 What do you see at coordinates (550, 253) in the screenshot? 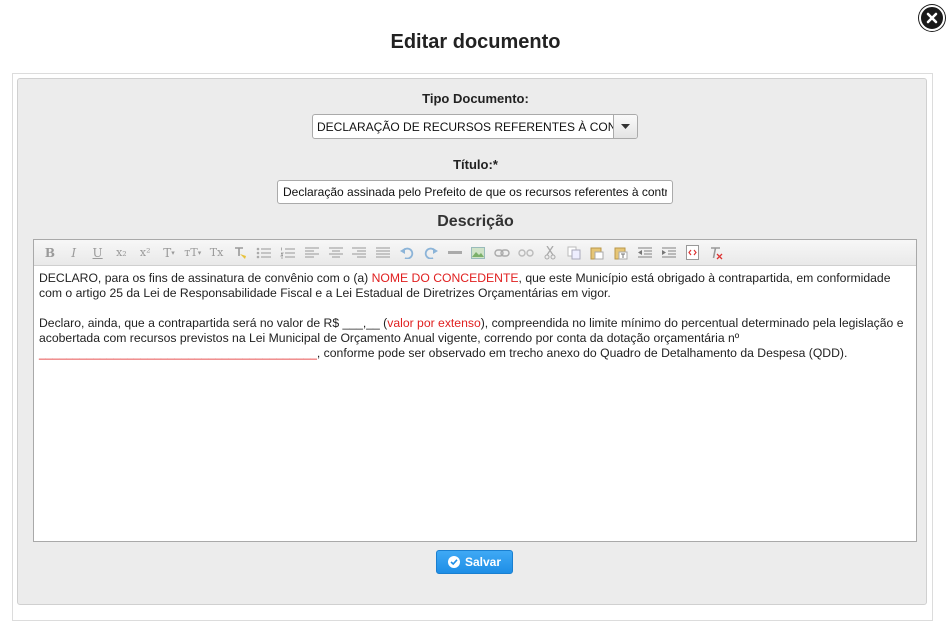
I see `cut-icon` at bounding box center [550, 253].